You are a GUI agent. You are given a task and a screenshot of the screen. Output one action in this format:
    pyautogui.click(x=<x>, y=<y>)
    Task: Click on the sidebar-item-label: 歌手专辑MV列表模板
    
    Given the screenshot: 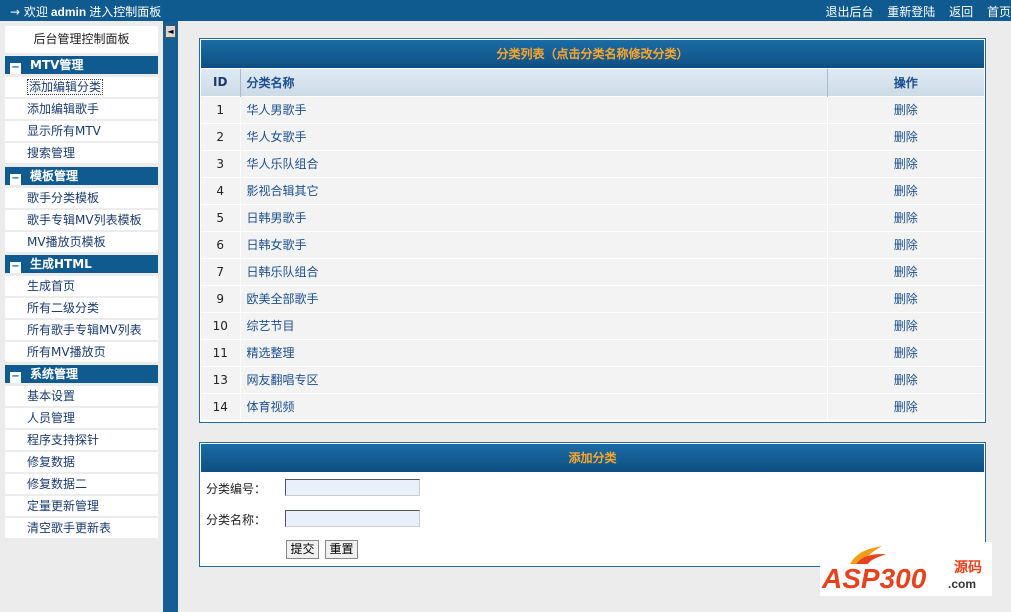 What is the action you would take?
    pyautogui.click(x=84, y=220)
    